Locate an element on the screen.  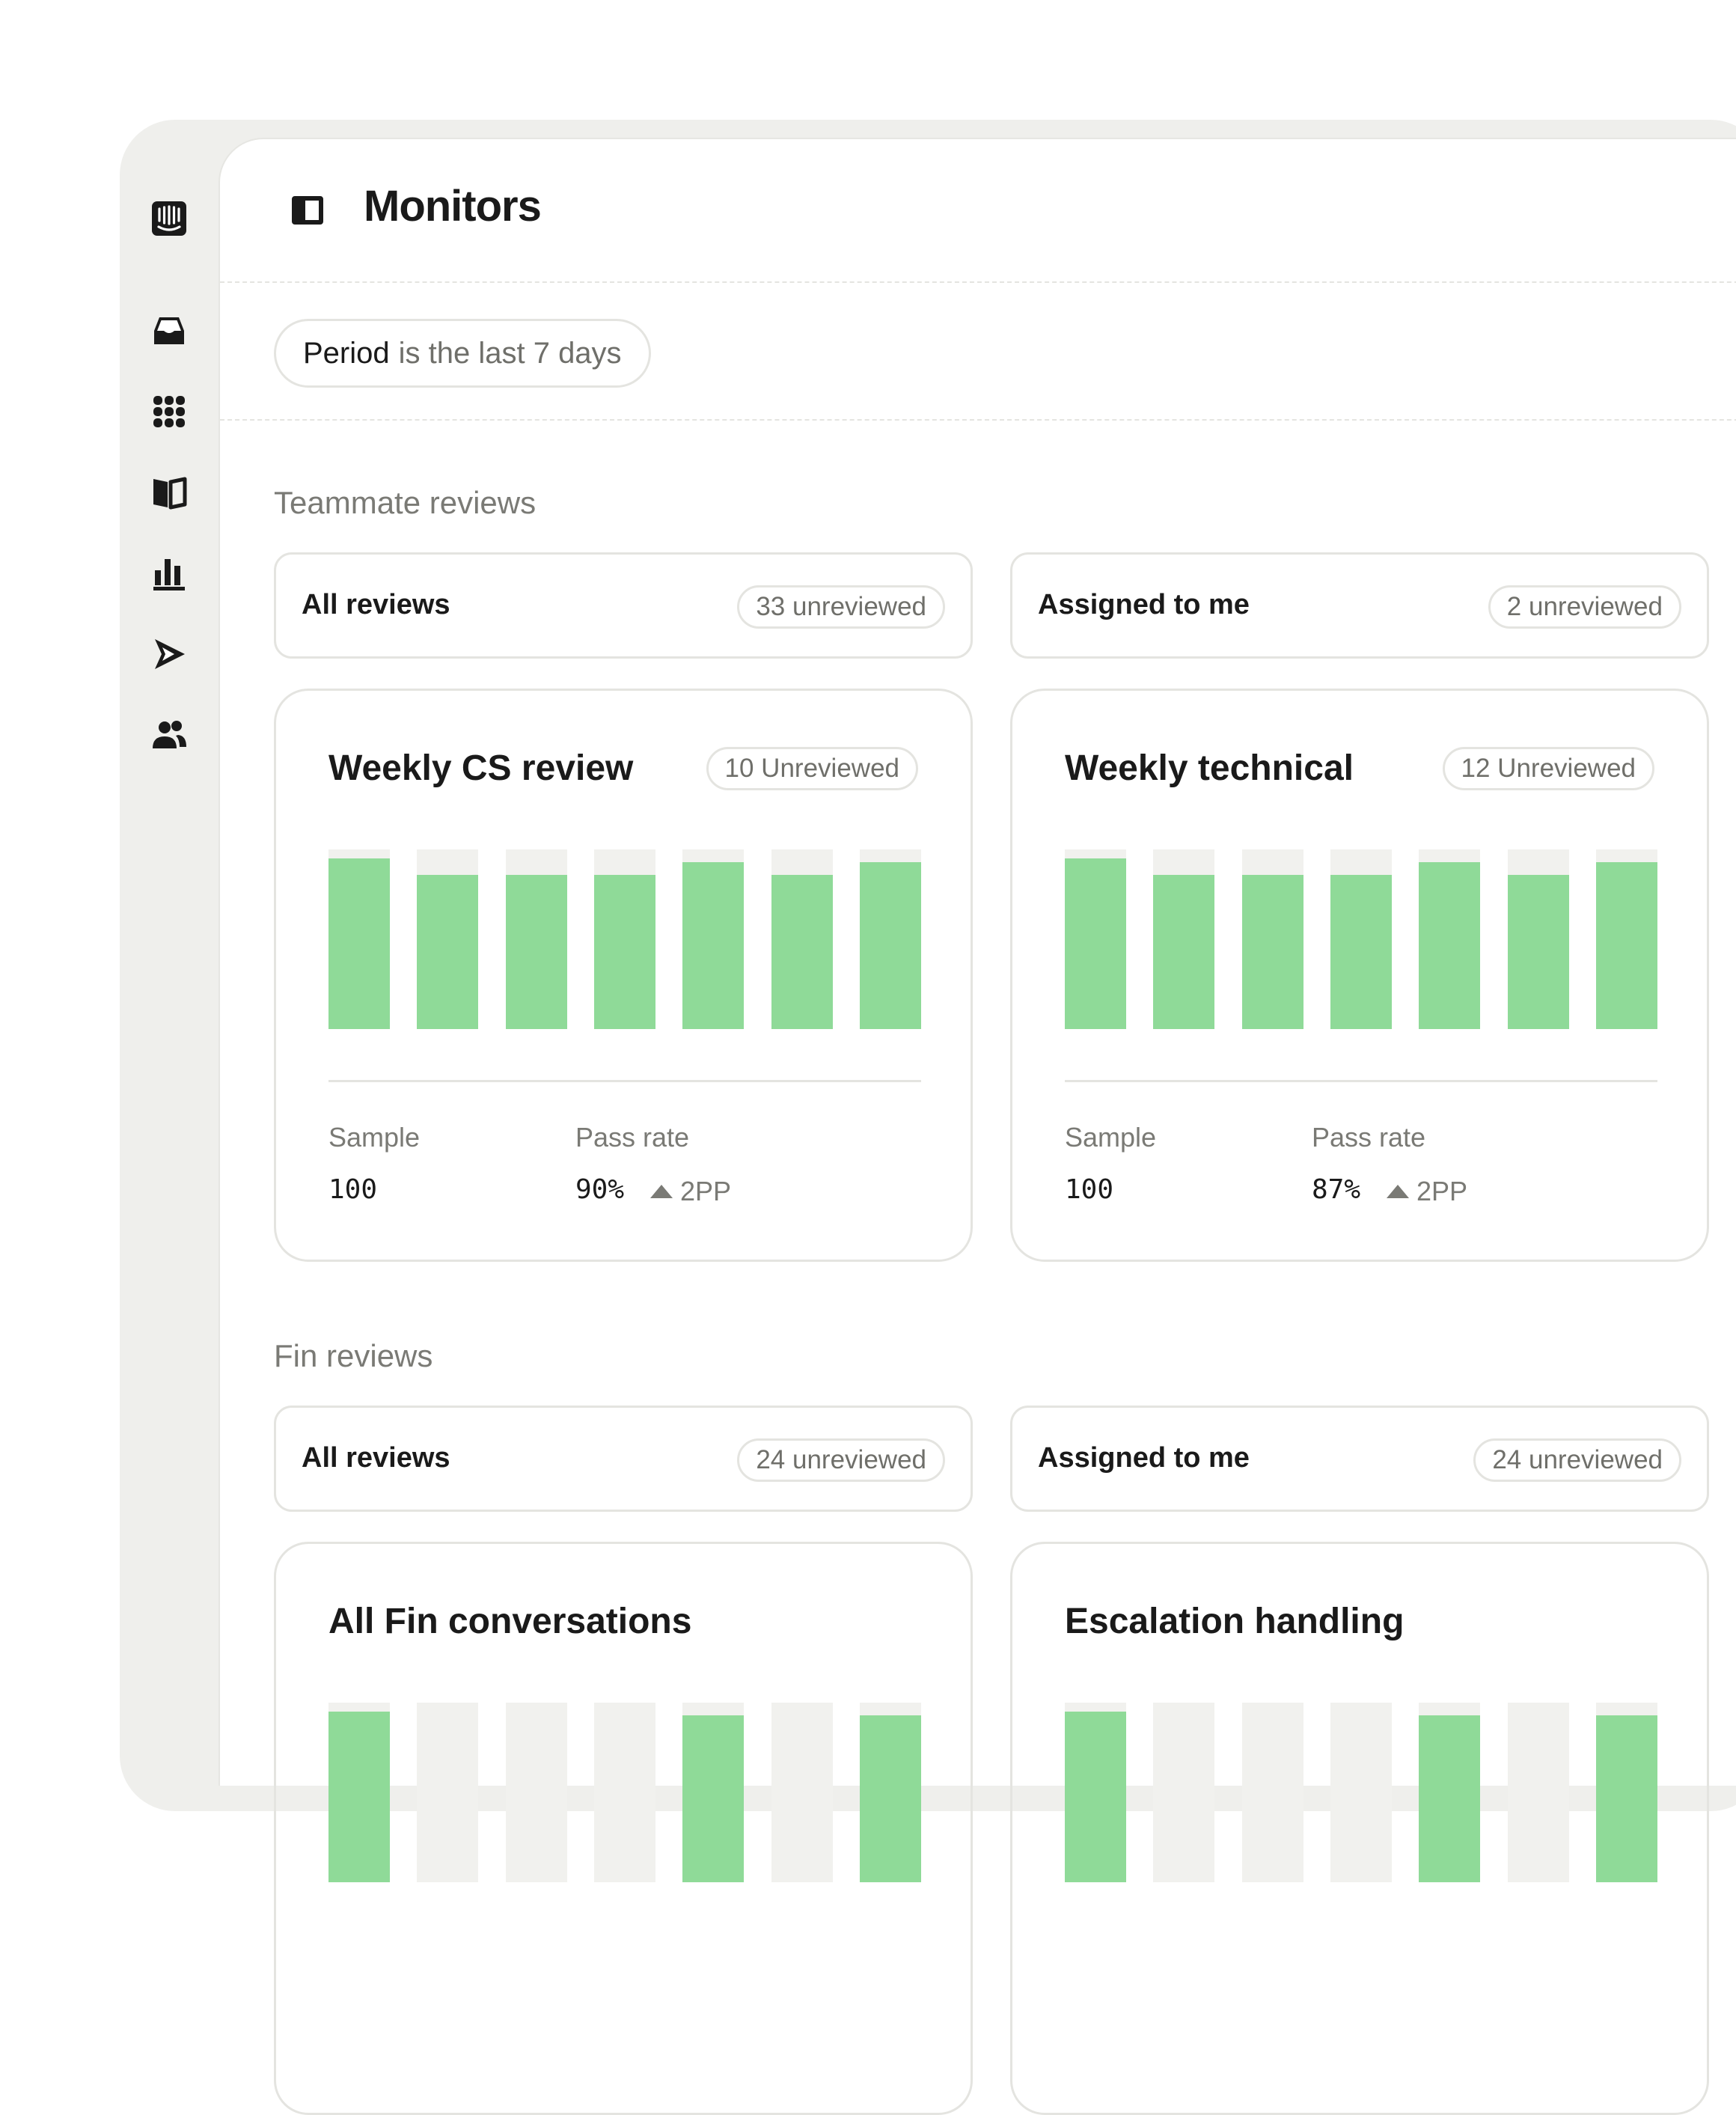
fin-reviews-heading: Fin reviews is located at coordinates (354, 1355).